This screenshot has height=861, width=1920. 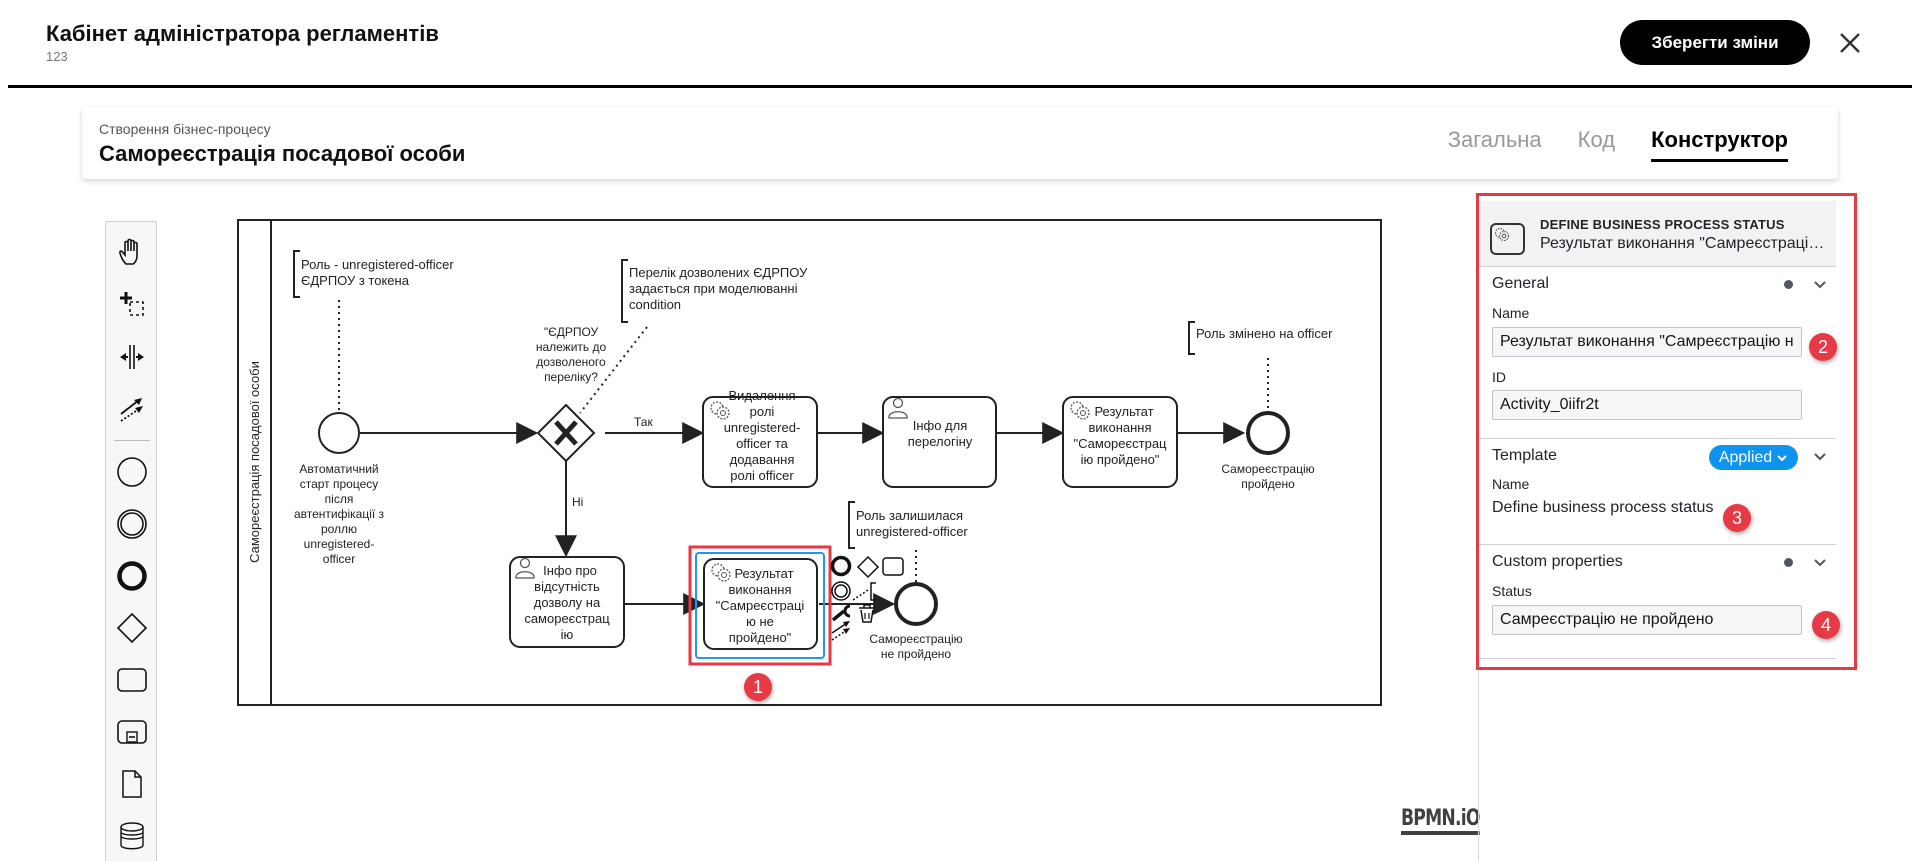 I want to click on task-label: "Самореєстрац, so click(x=1121, y=443).